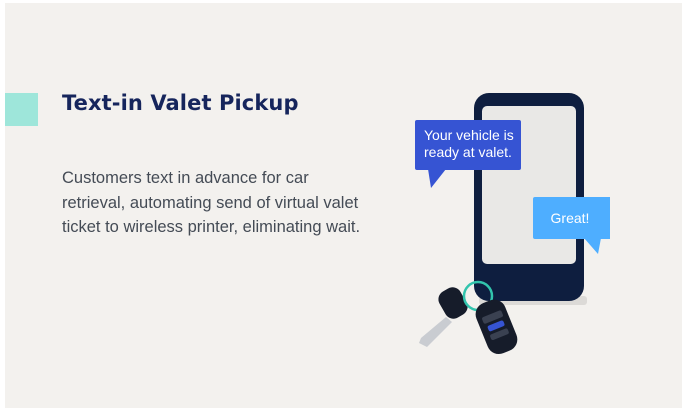 This screenshot has width=687, height=412. What do you see at coordinates (180, 103) in the screenshot?
I see `feature-title: Text-in Valet Pickup` at bounding box center [180, 103].